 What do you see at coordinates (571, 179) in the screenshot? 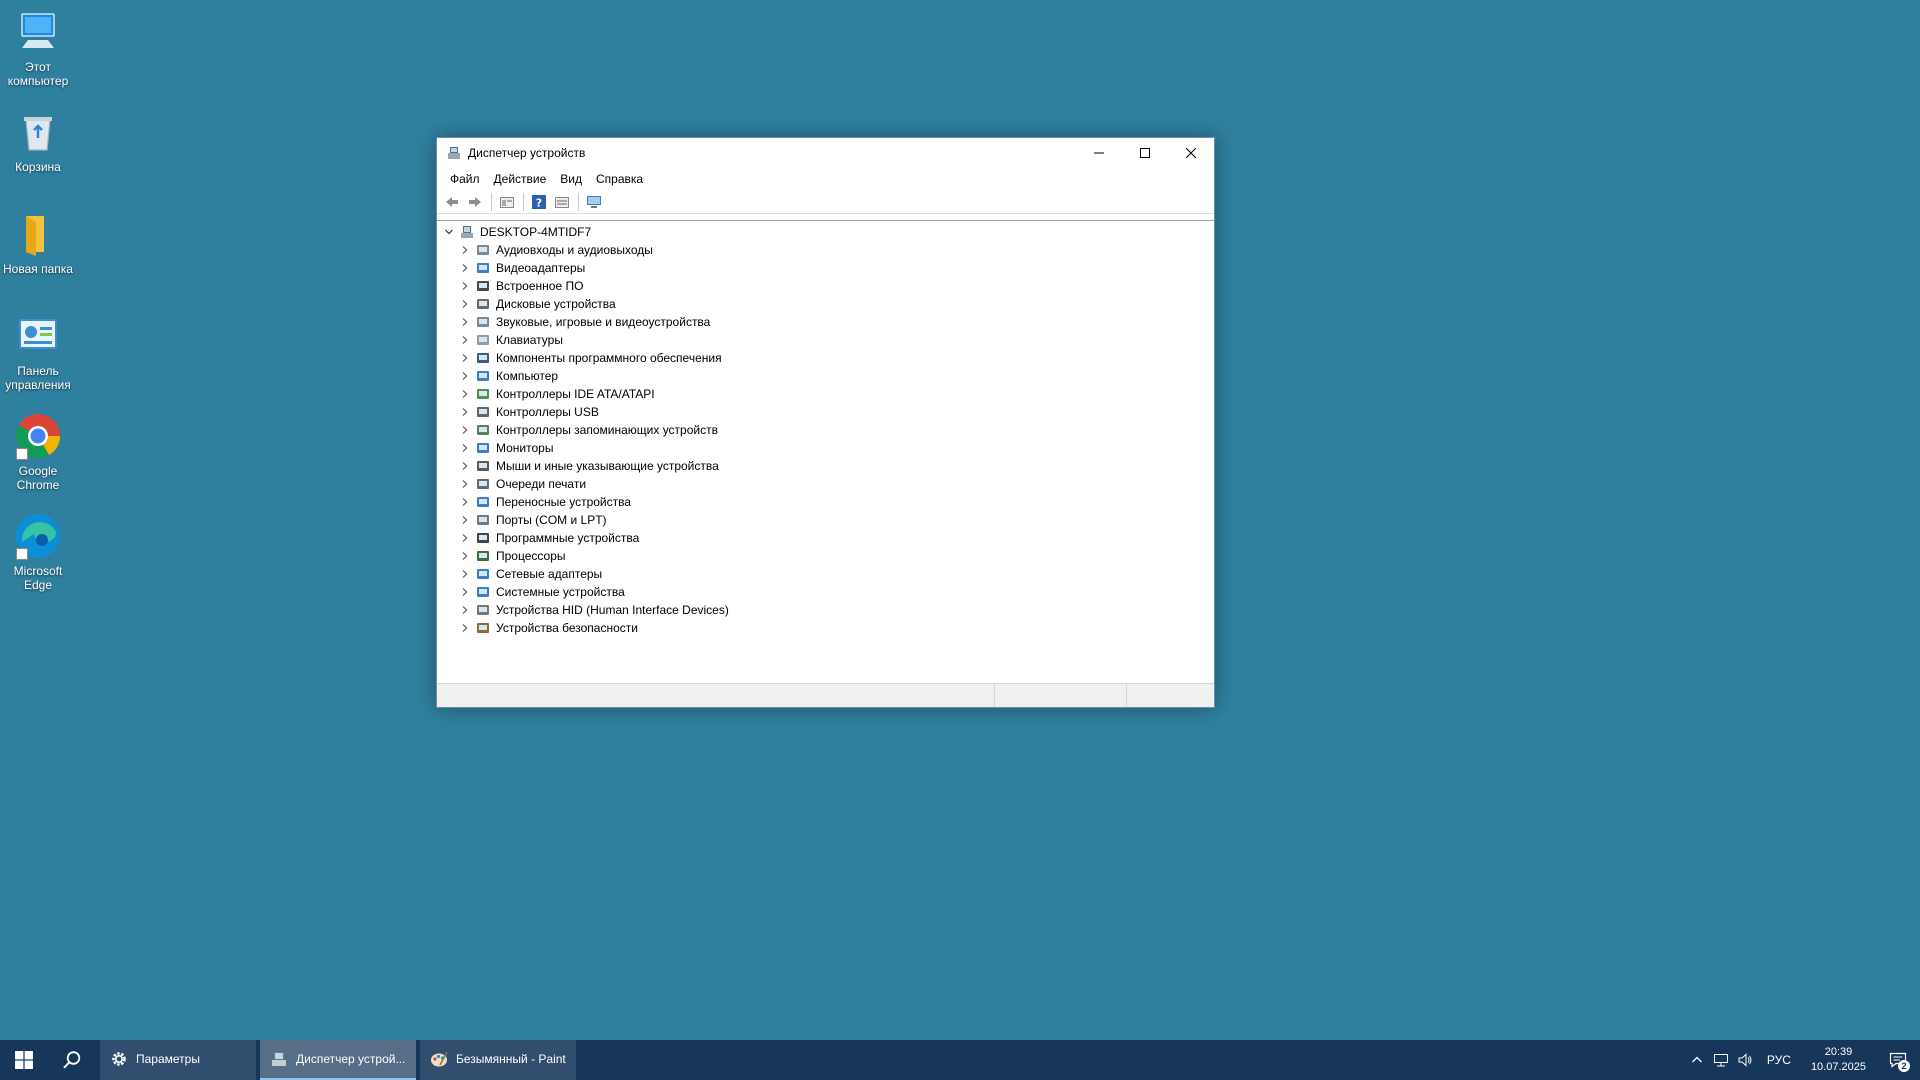
I see `menu-view: Вид` at bounding box center [571, 179].